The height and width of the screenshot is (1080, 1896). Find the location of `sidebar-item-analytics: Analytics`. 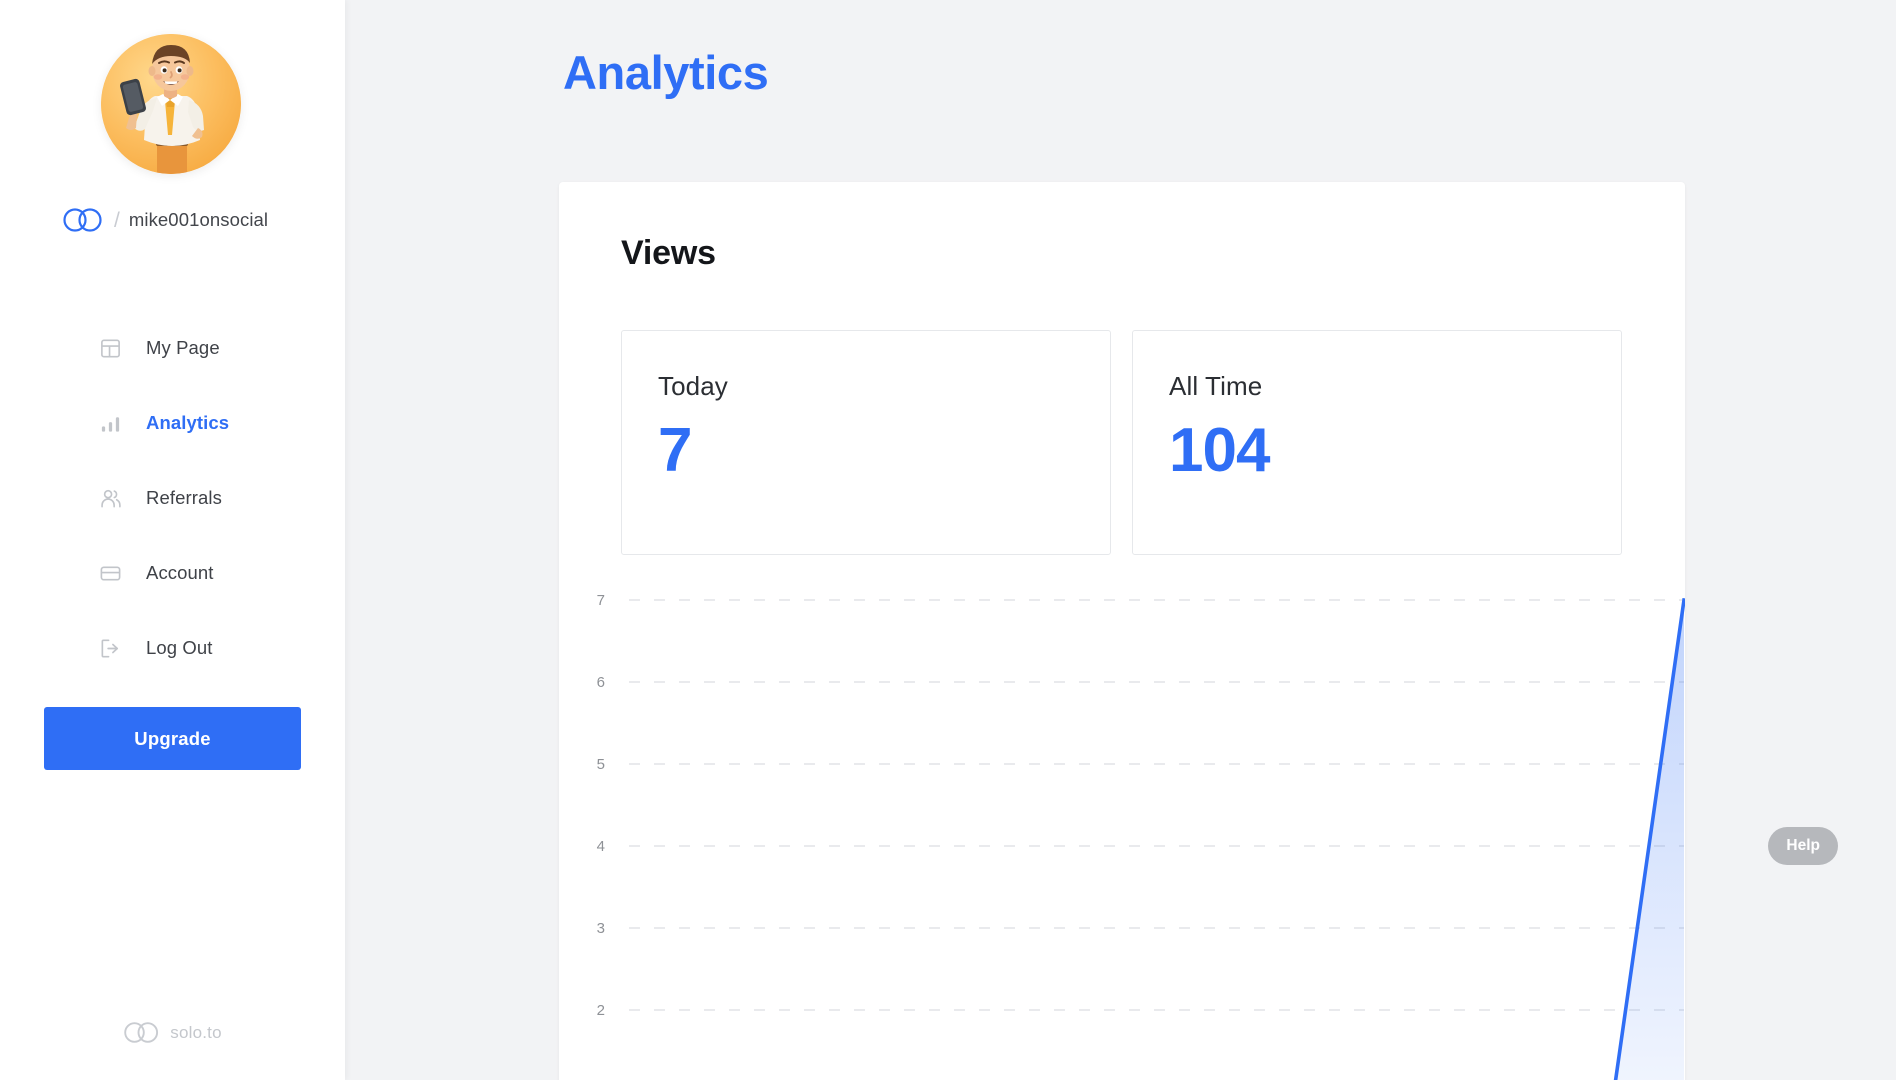

sidebar-item-analytics: Analytics is located at coordinates (172, 423).